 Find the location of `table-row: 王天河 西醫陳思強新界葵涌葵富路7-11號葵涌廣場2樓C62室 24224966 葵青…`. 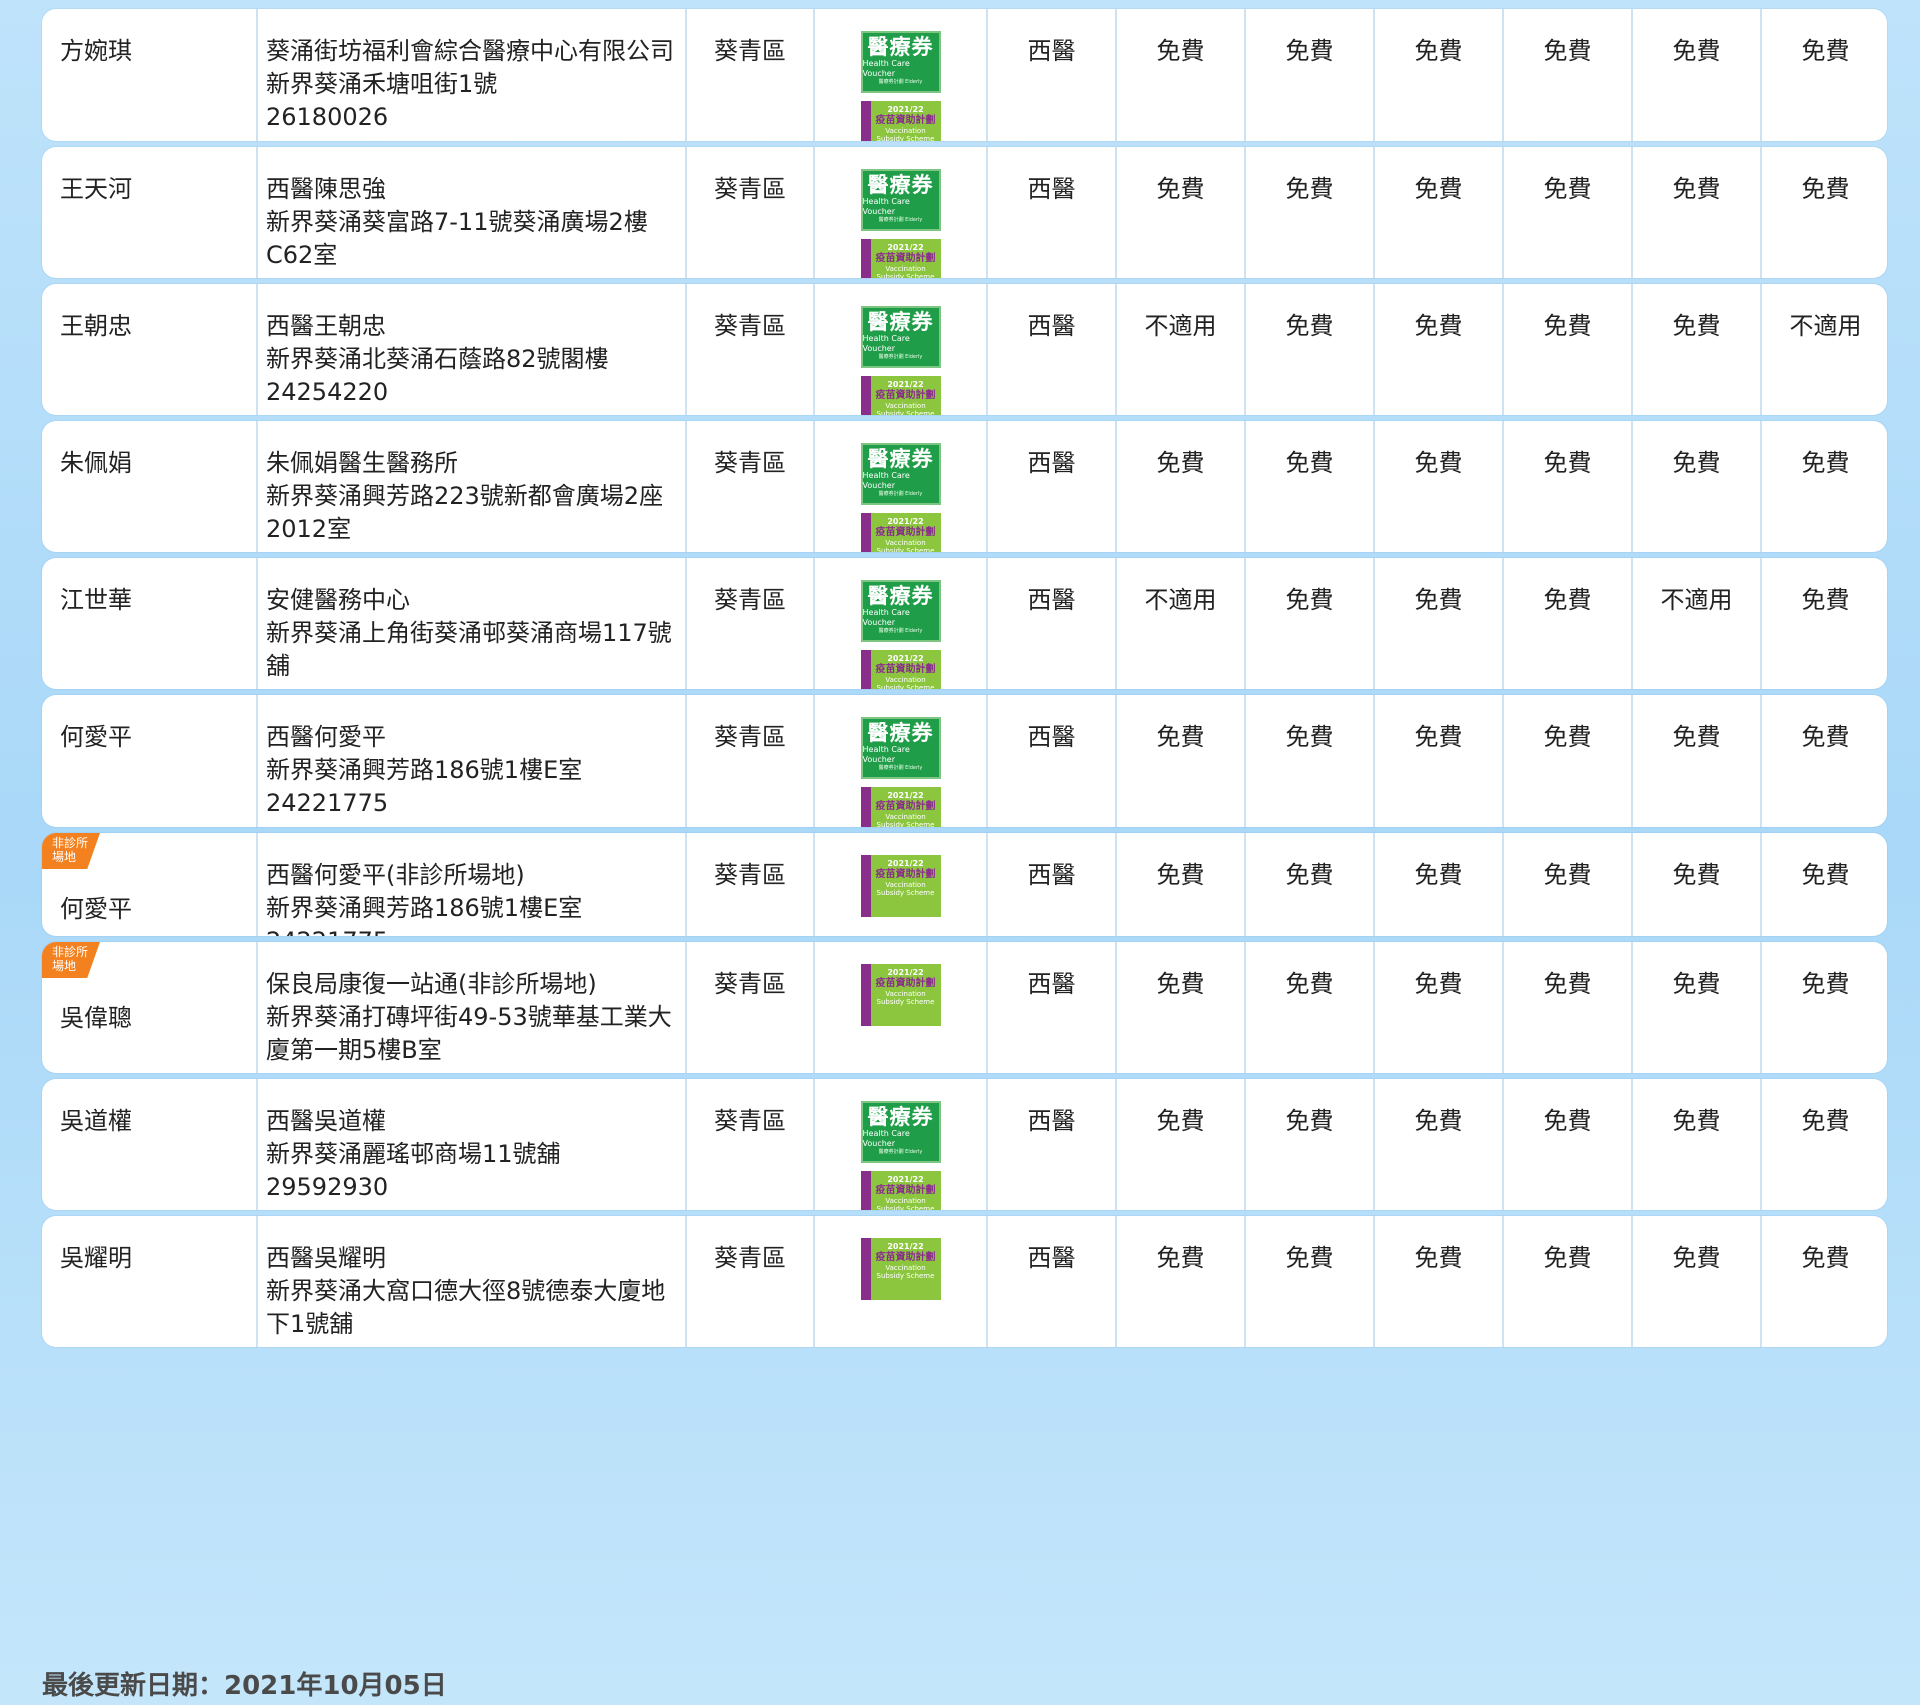

table-row: 王天河 西醫陳思強新界葵涌葵富路7-11號葵涌廣場2樓C62室 24224966 葵青… is located at coordinates (964, 212).